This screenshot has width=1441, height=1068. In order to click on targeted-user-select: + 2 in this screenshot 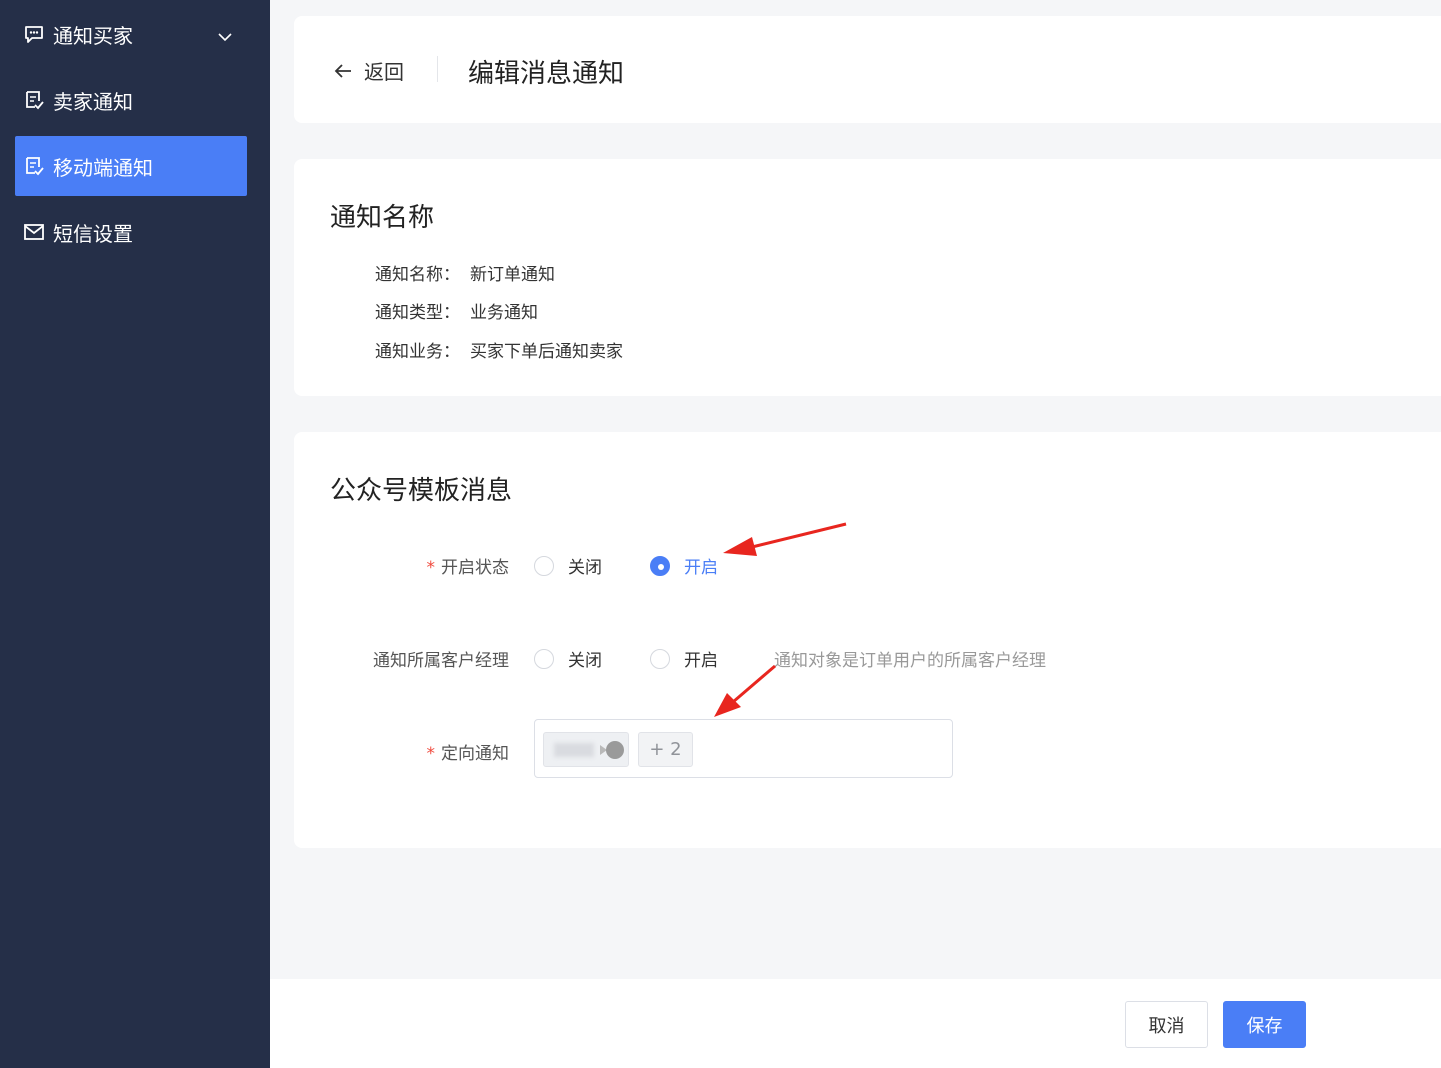, I will do `click(743, 748)`.